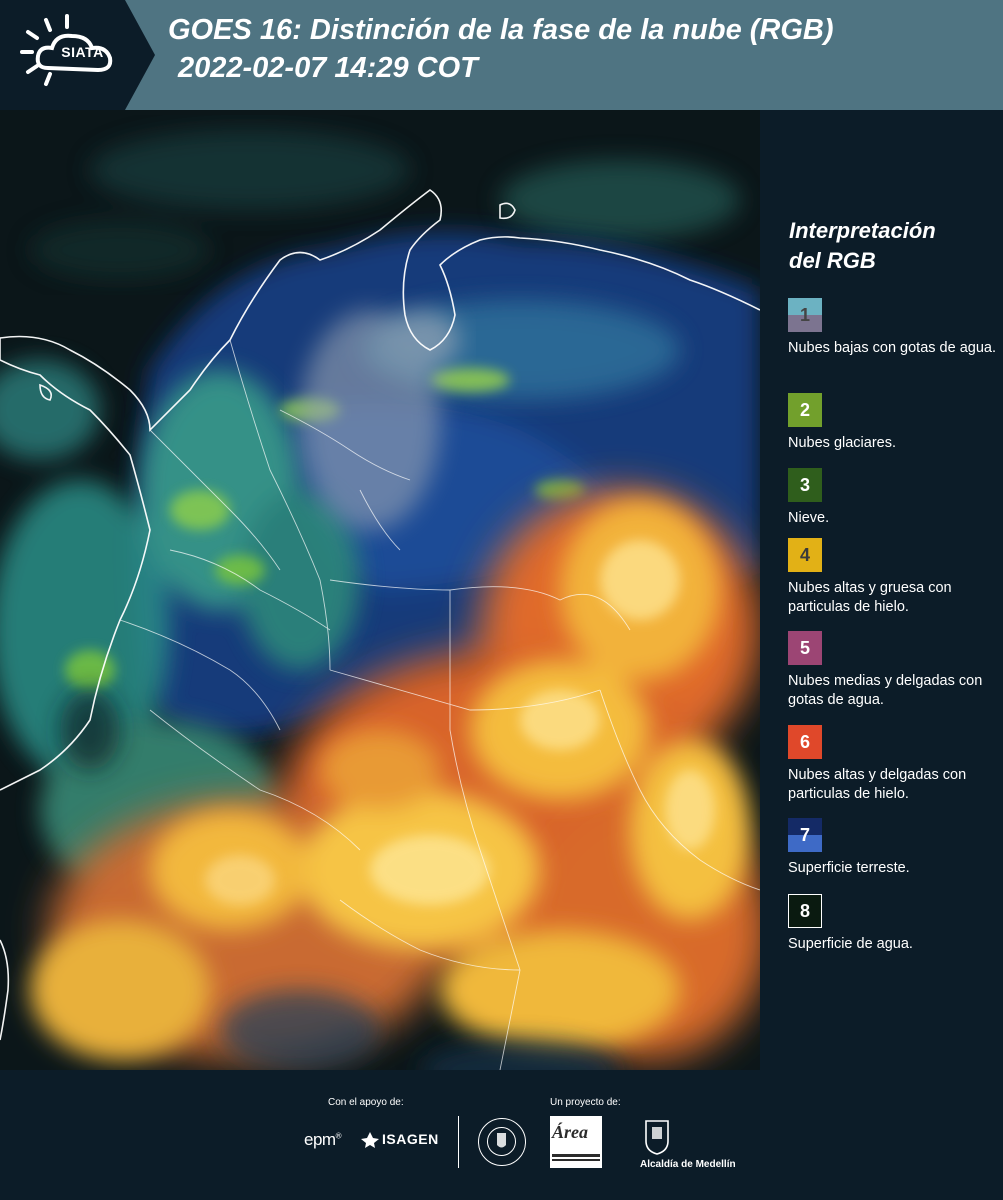  I want to click on legend-swatch: 7, so click(805, 835).